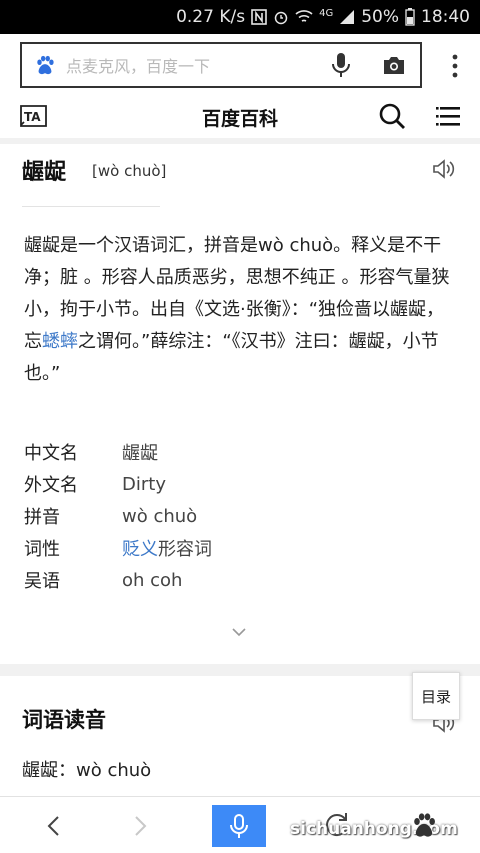 The height and width of the screenshot is (853, 480). What do you see at coordinates (211, 17) in the screenshot?
I see `network-speed: 0.27 K/s` at bounding box center [211, 17].